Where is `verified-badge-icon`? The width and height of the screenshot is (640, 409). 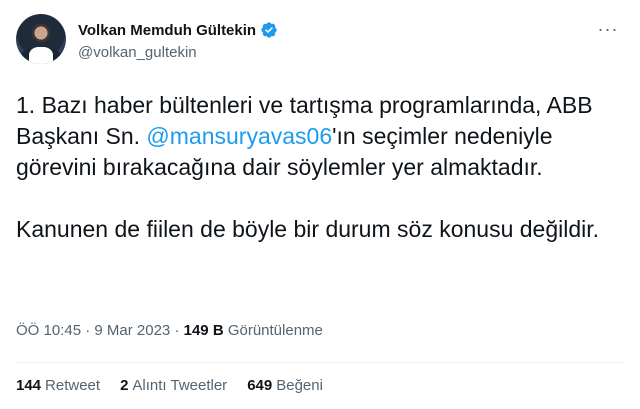
verified-badge-icon is located at coordinates (269, 30).